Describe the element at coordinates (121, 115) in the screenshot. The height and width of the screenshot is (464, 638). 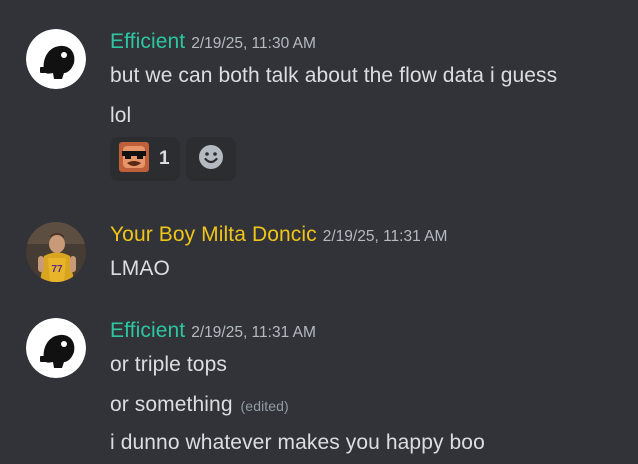
I see `message-text: lol` at that location.